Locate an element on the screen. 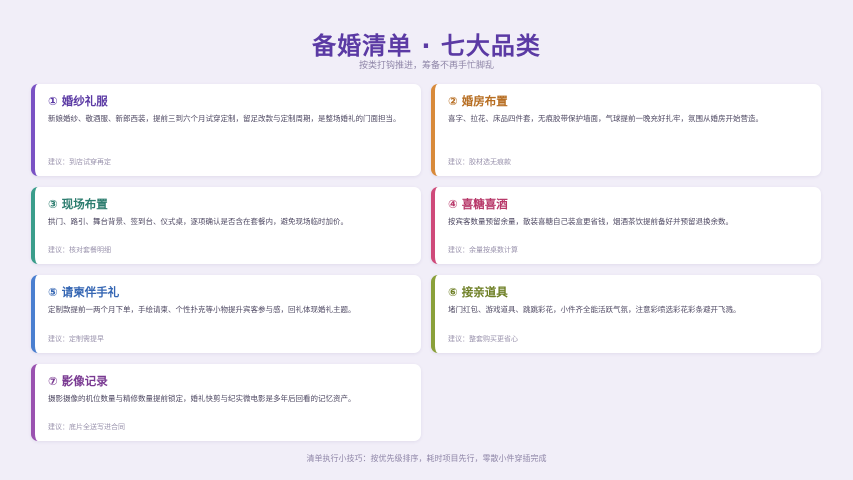  card-title: ② 婚房布置 is located at coordinates (478, 101).